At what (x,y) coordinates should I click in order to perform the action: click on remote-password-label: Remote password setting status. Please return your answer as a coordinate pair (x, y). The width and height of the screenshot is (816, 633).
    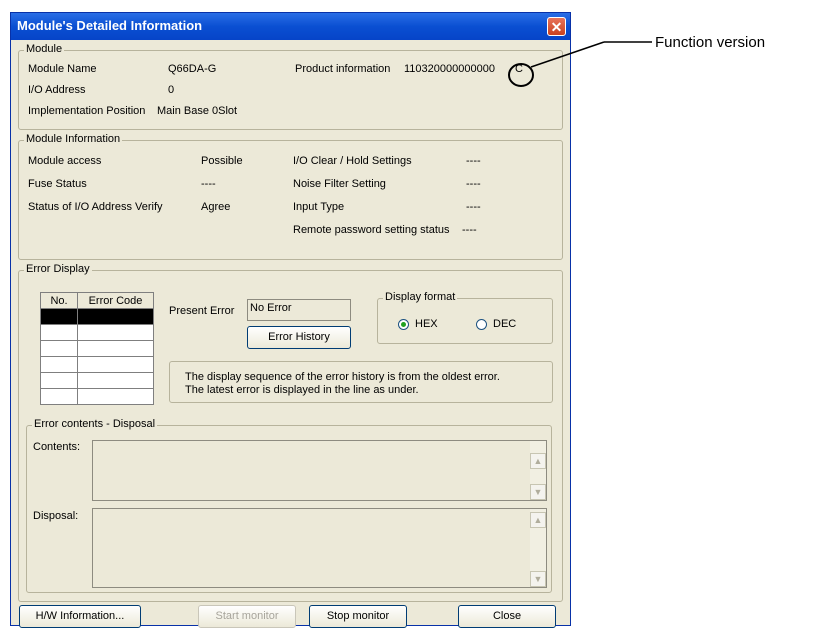
    Looking at the image, I should click on (371, 230).